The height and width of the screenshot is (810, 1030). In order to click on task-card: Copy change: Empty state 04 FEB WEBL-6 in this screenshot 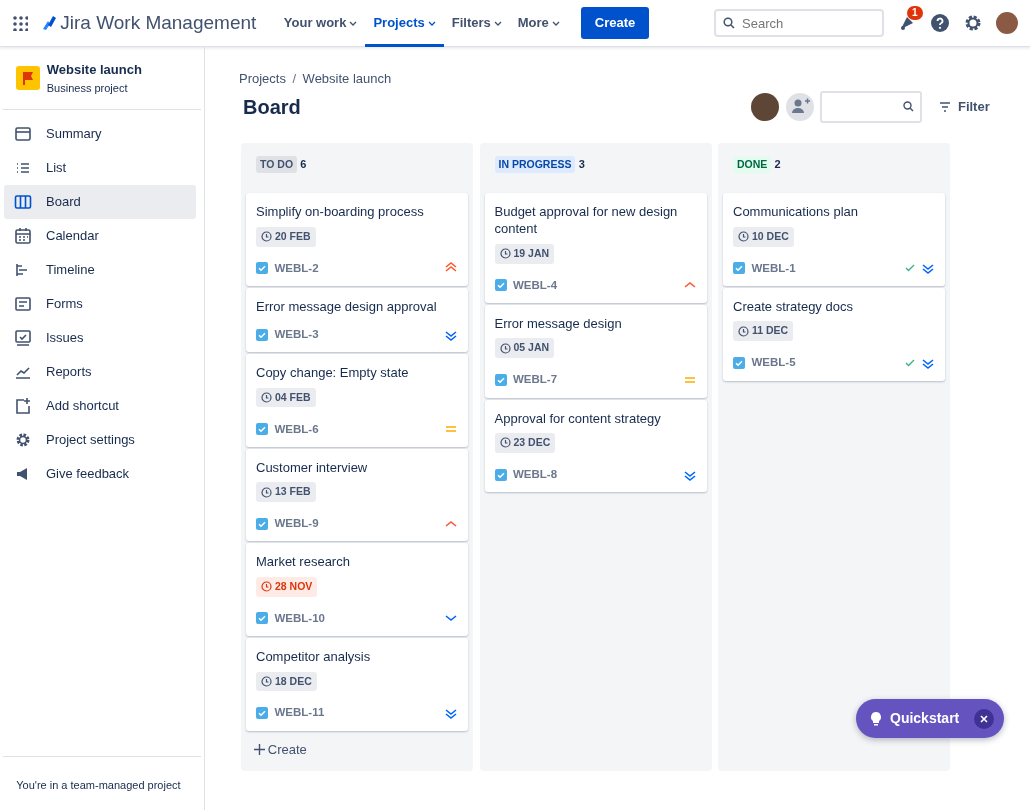, I will do `click(357, 400)`.